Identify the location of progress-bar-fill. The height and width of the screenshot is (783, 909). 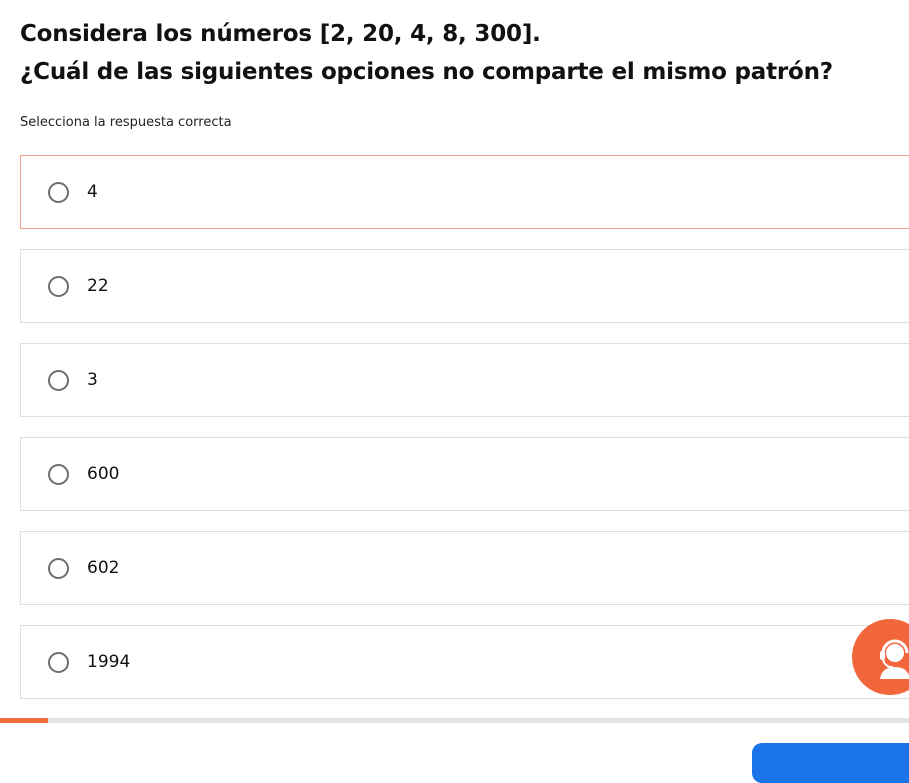
(24, 720).